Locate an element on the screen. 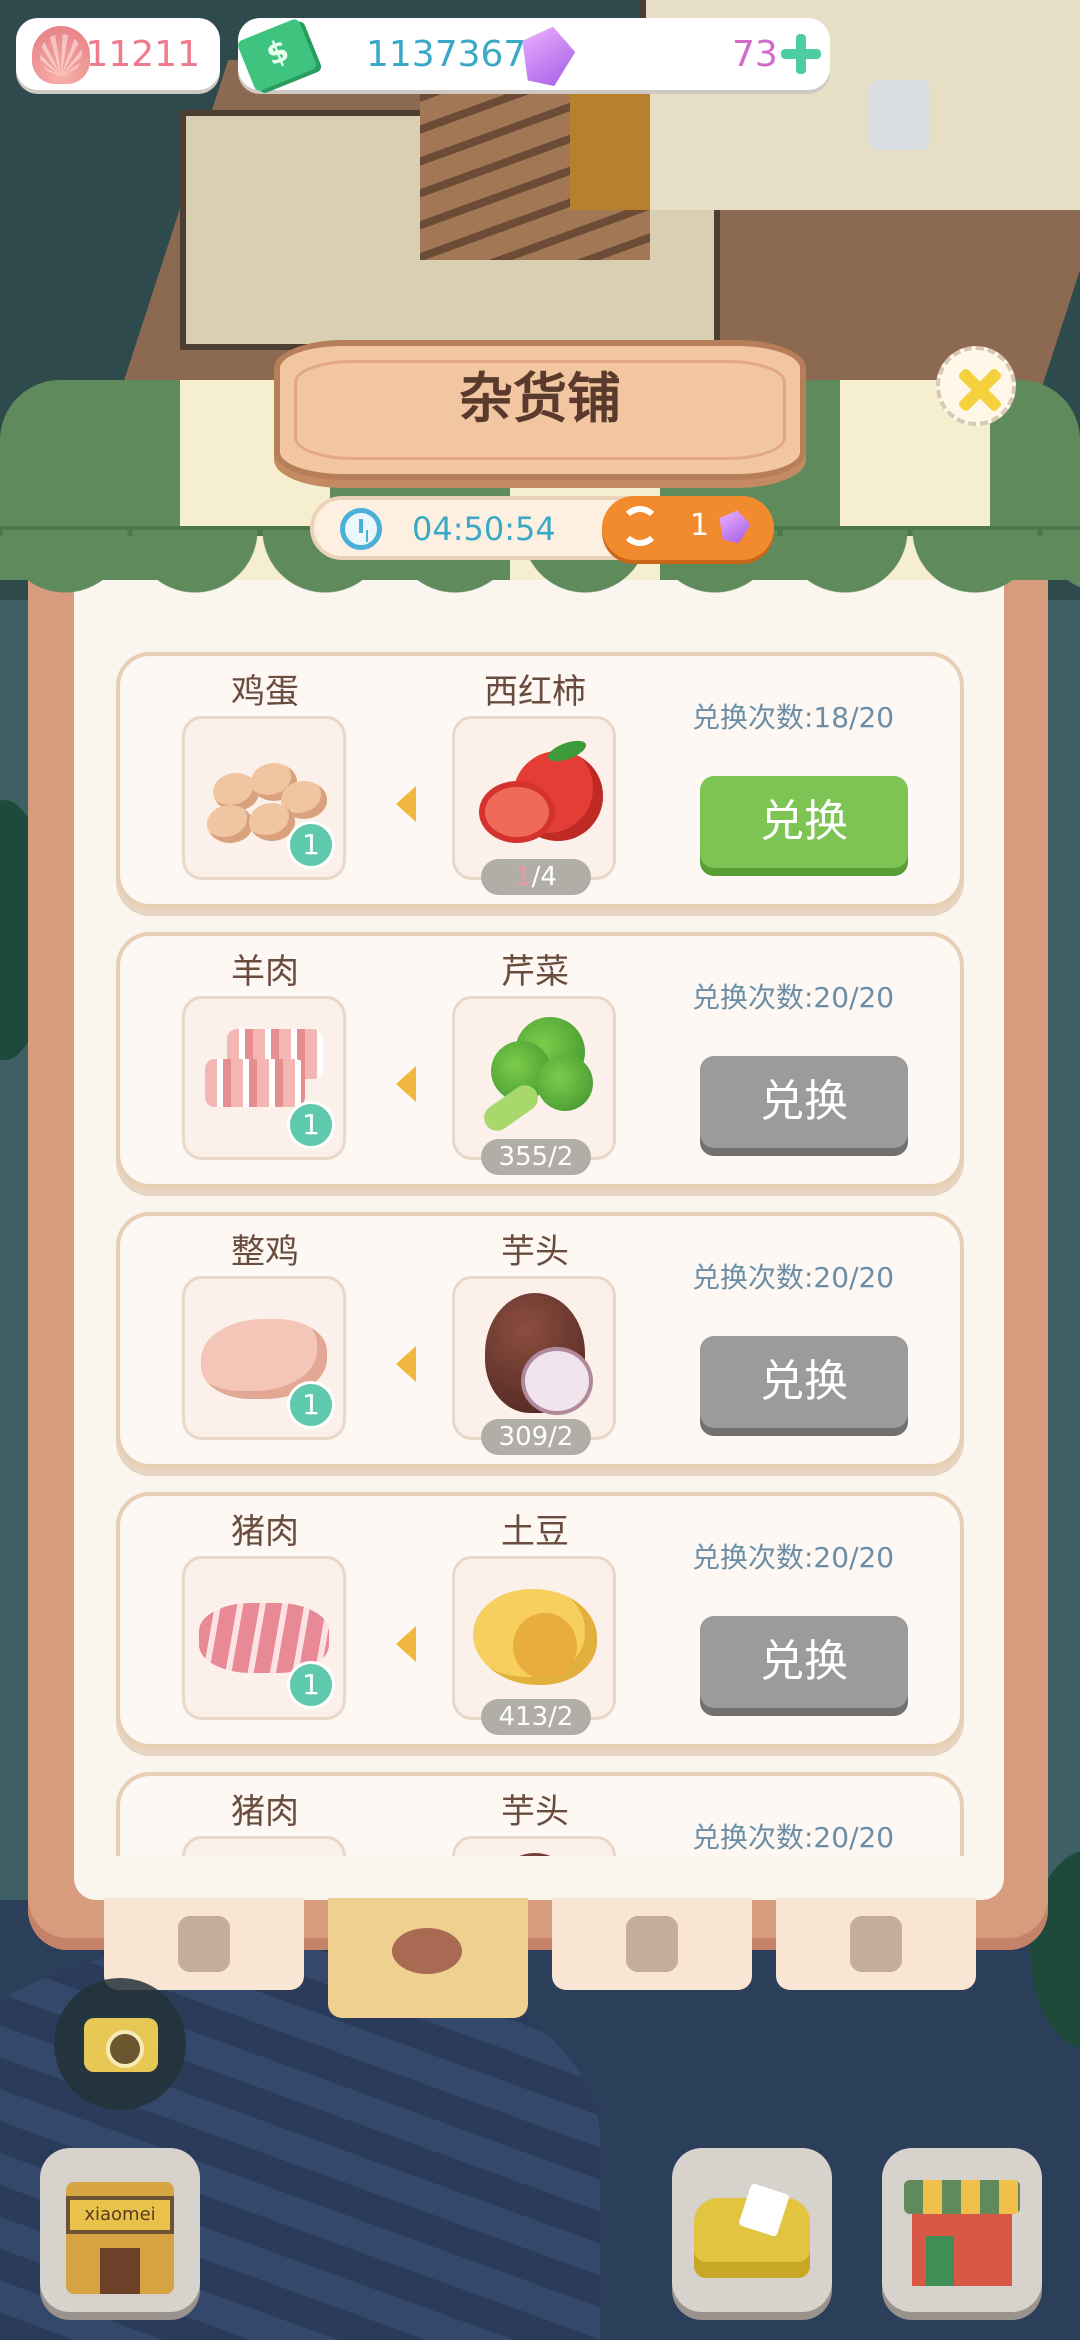 Image resolution: width=1080 pixels, height=2340 pixels. tab-seasonings is located at coordinates (204, 1944).